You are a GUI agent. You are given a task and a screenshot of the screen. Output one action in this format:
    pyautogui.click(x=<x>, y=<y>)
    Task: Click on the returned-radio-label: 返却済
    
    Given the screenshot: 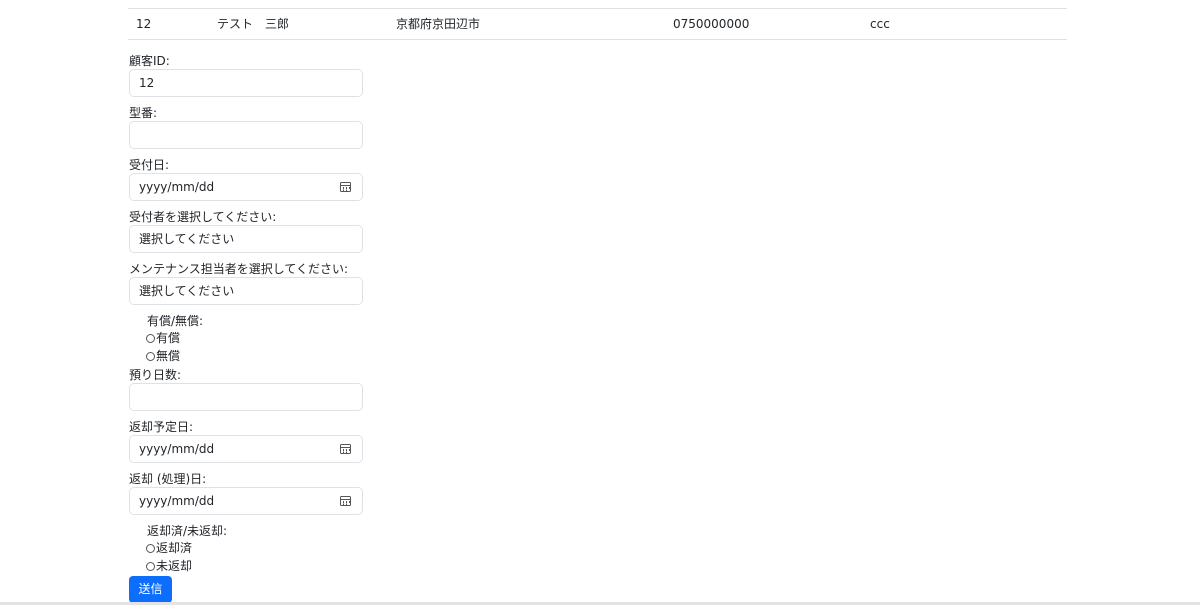 What is the action you would take?
    pyautogui.click(x=174, y=548)
    